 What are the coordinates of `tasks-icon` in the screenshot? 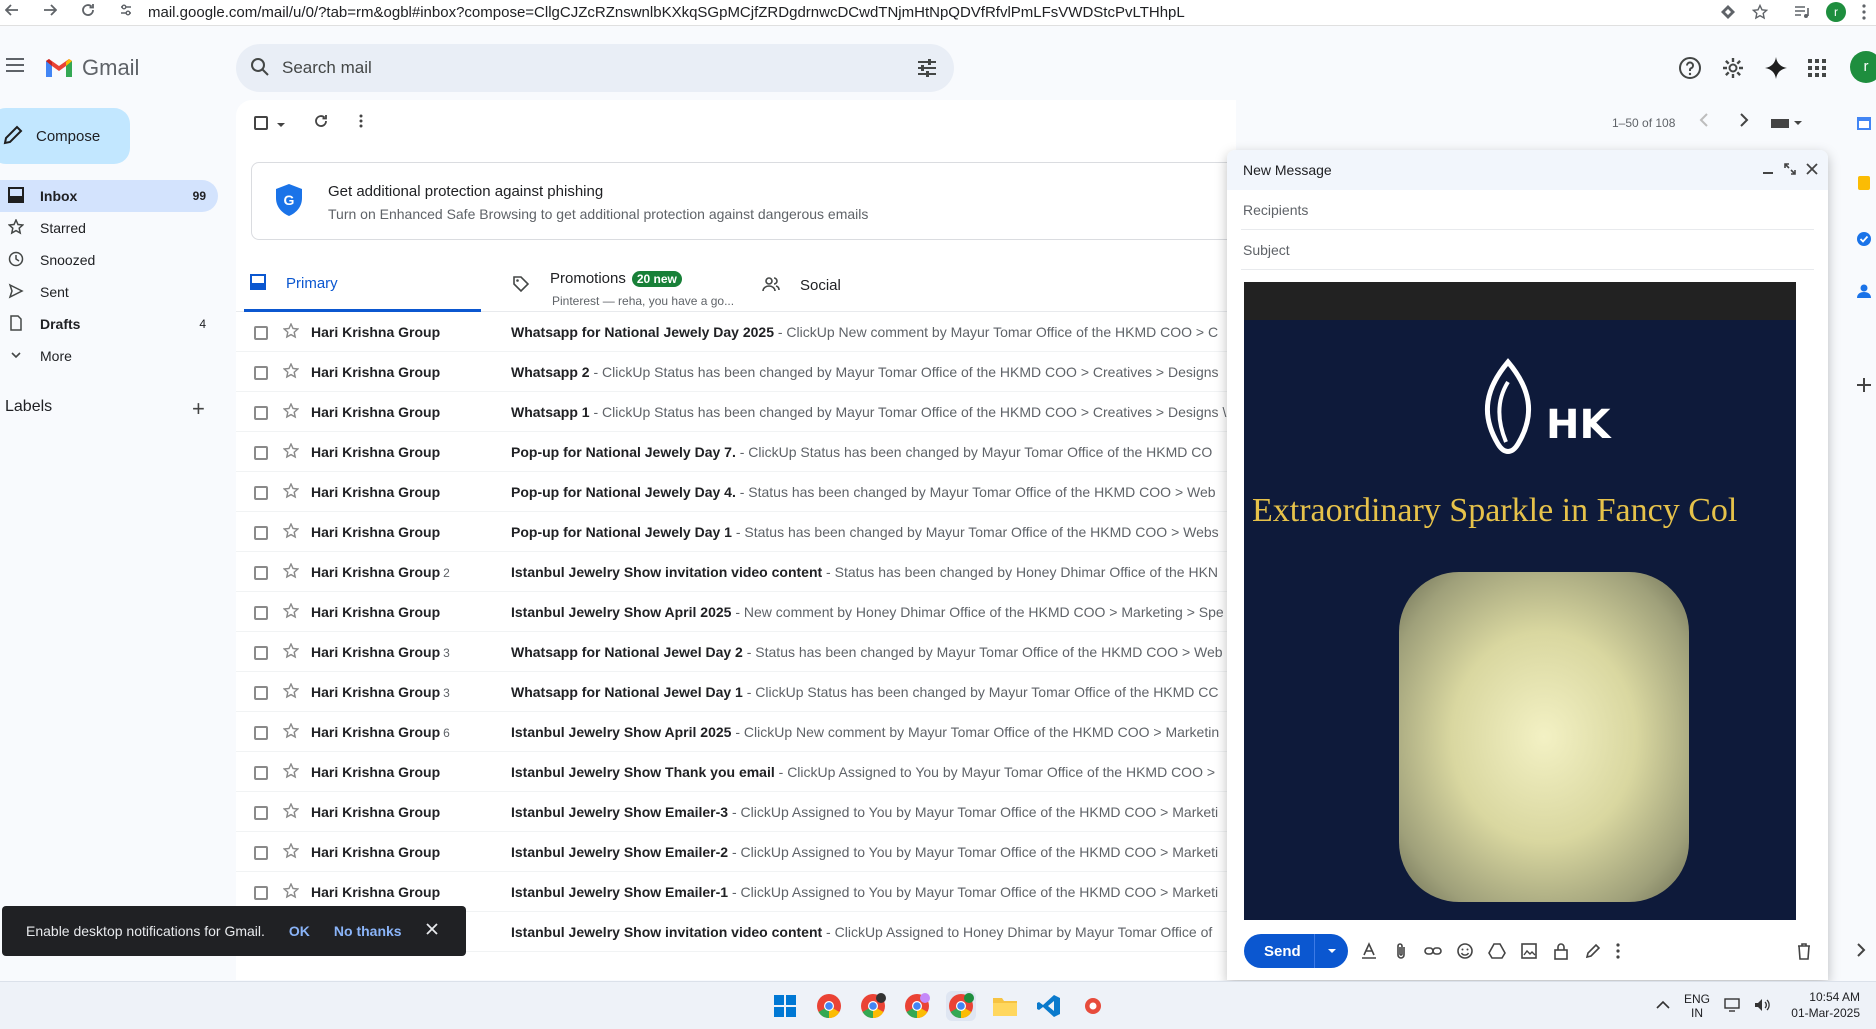 It's located at (1864, 240).